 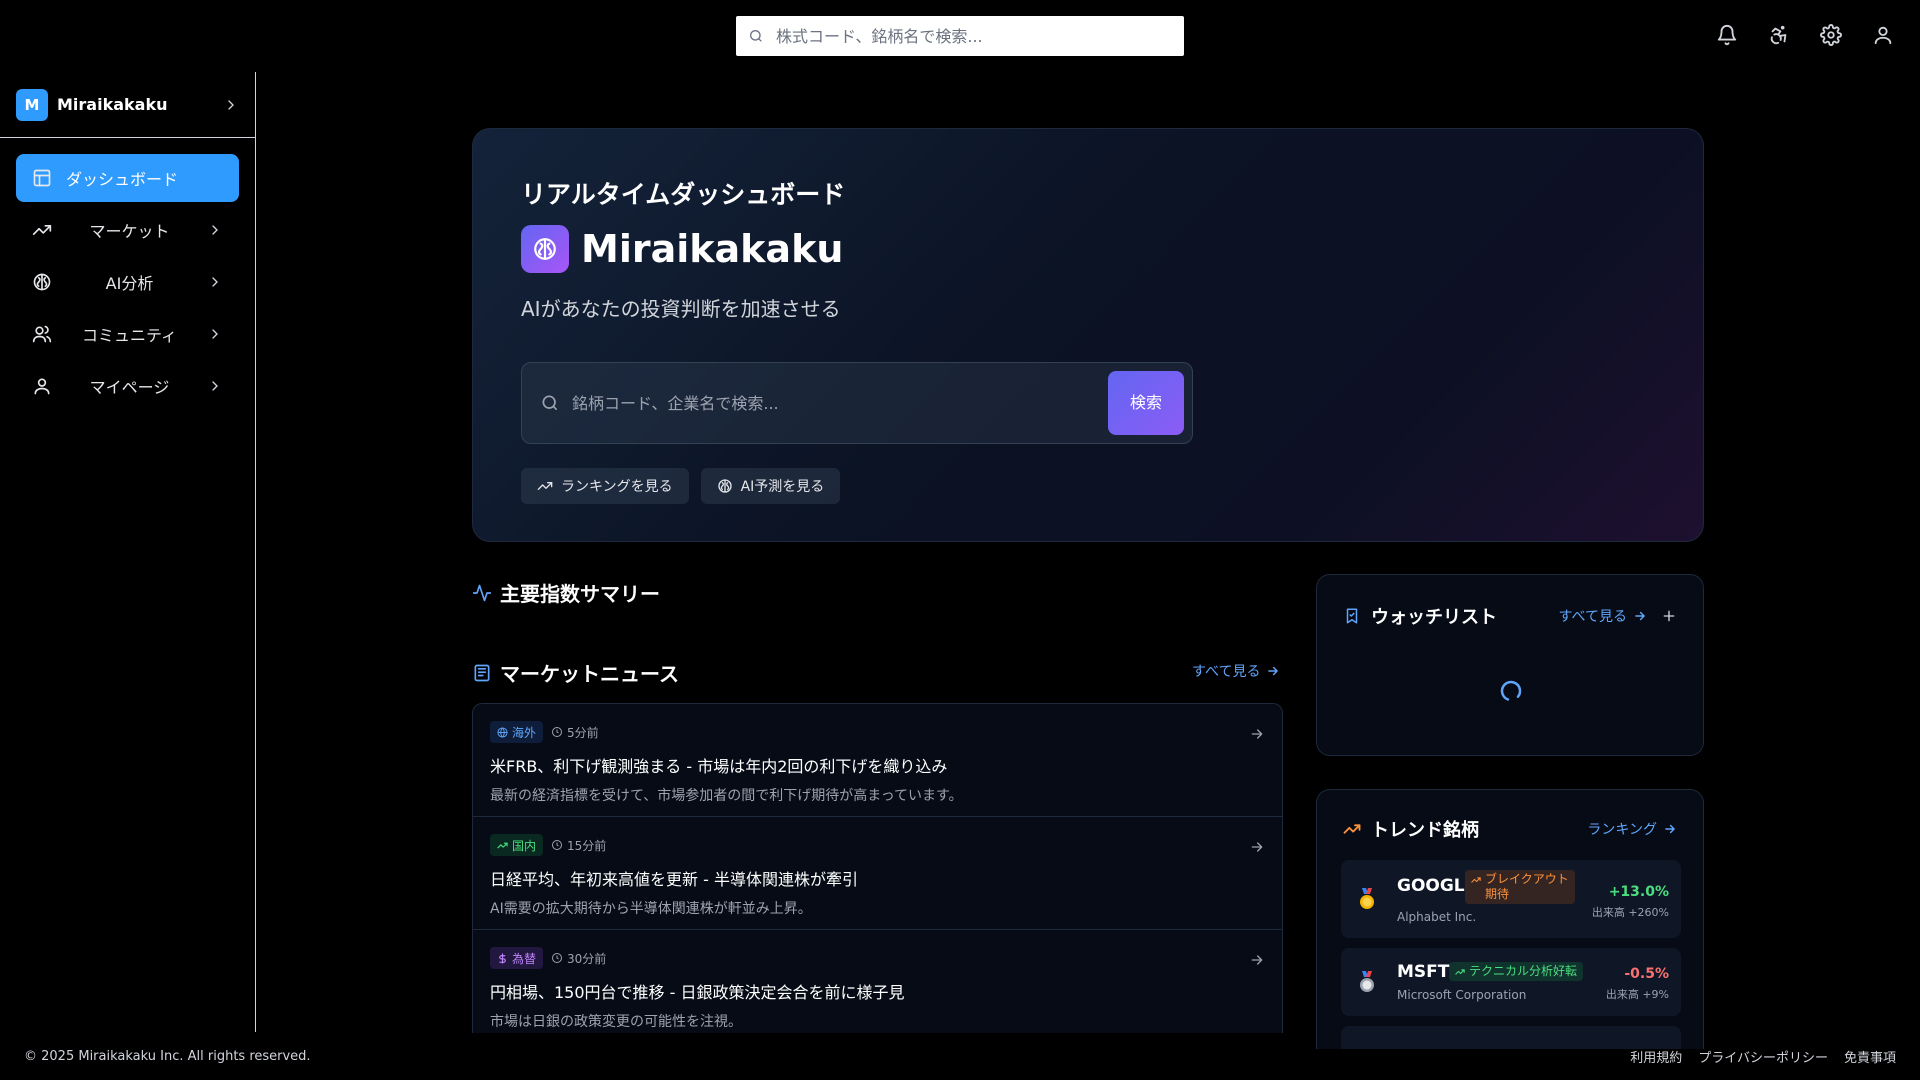 What do you see at coordinates (122, 179) in the screenshot?
I see `sidebar-item-label: ダッシュボード` at bounding box center [122, 179].